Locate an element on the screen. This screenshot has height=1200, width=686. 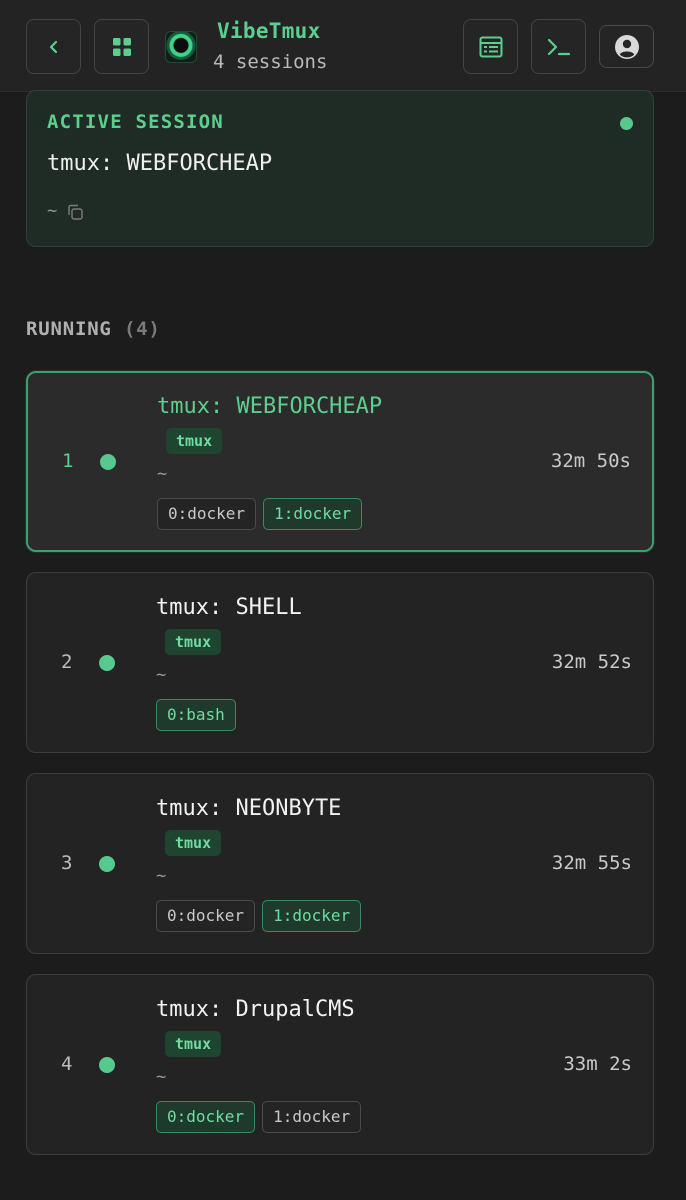
chevron-left-icon is located at coordinates (53, 46).